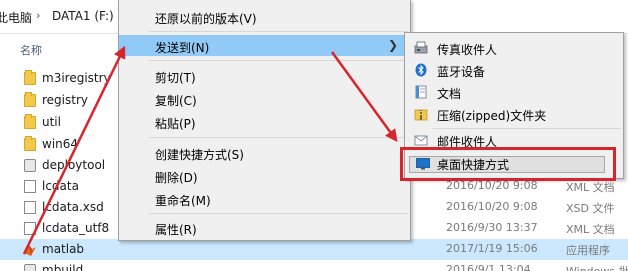  I want to click on menu-item-label: 属性(R), so click(176, 230).